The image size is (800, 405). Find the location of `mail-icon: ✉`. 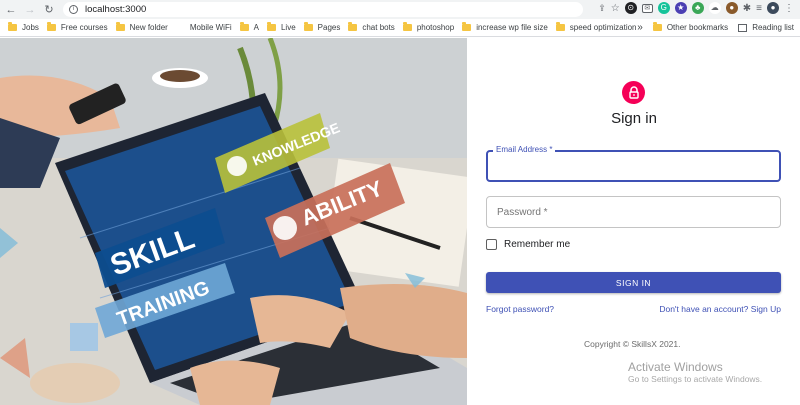

mail-icon: ✉ is located at coordinates (647, 8).